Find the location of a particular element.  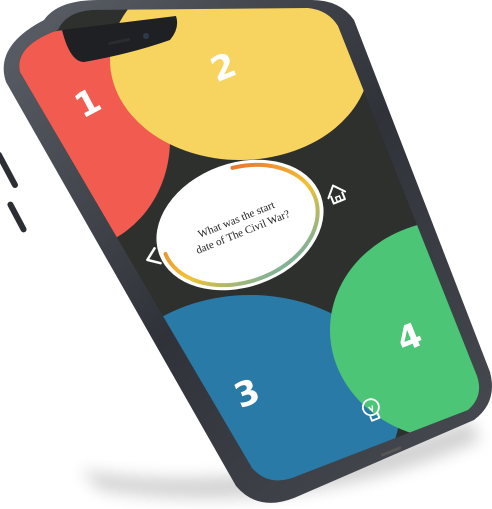

volume-button is located at coordinates (9, 170).